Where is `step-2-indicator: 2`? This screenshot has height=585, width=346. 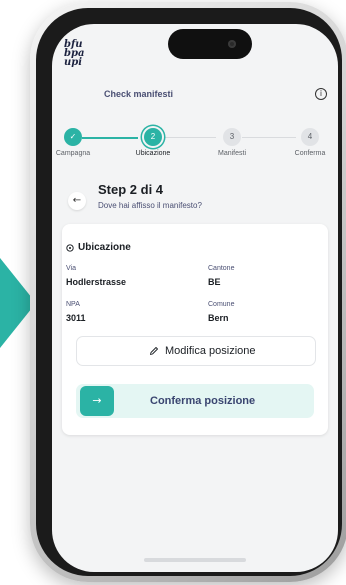 step-2-indicator: 2 is located at coordinates (153, 137).